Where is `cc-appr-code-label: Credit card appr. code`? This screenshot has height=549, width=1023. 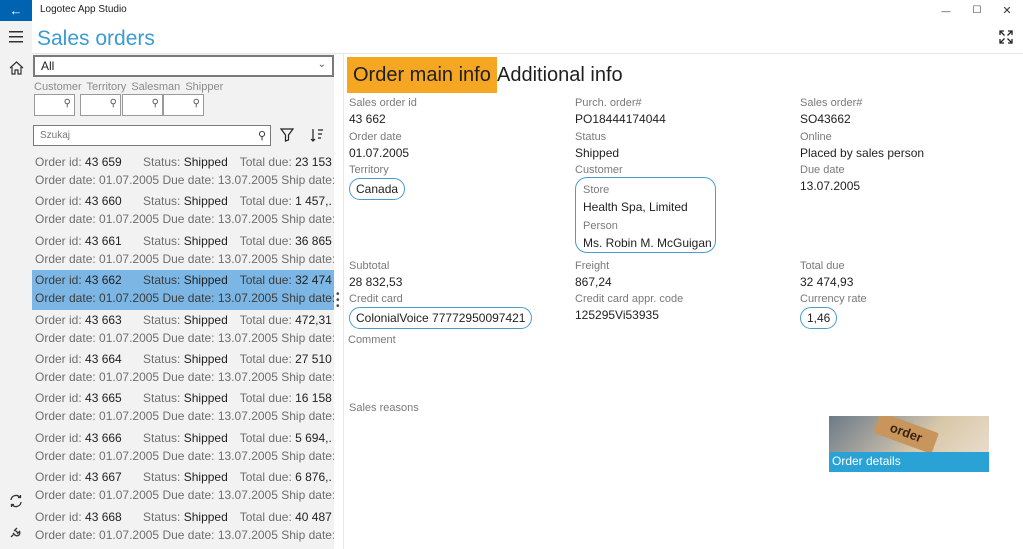 cc-appr-code-label: Credit card appr. code is located at coordinates (629, 299).